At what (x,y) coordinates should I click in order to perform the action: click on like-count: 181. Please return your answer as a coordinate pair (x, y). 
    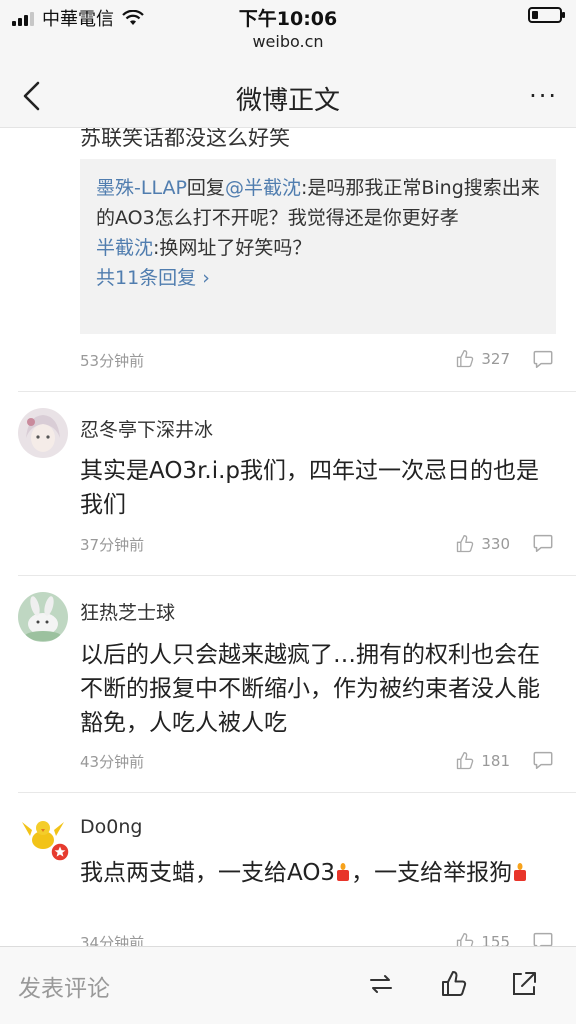
    Looking at the image, I should click on (495, 761).